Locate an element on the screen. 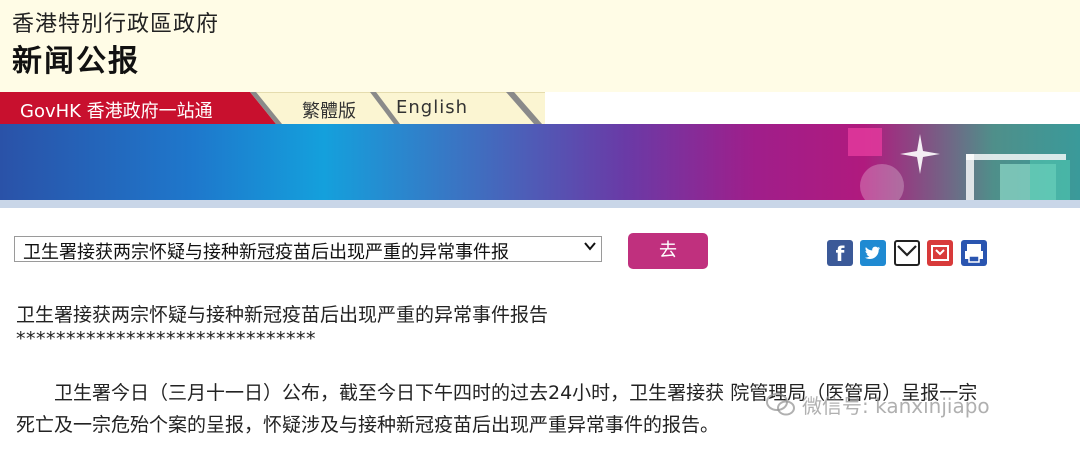 This screenshot has width=1080, height=454. tab-separator is located at coordinates (524, 108).